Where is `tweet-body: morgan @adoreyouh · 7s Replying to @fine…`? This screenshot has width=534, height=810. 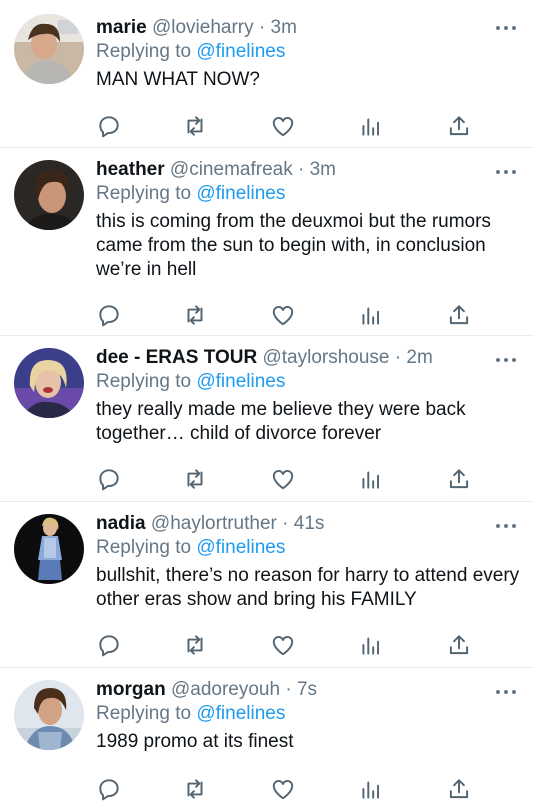 tweet-body: morgan @adoreyouh · 7s Replying to @fine… is located at coordinates (309, 716).